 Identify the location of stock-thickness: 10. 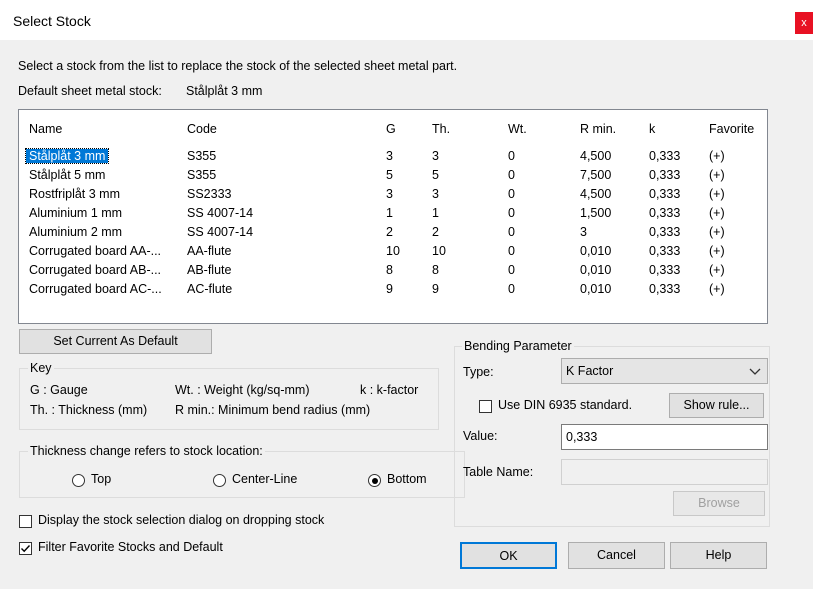
(439, 251).